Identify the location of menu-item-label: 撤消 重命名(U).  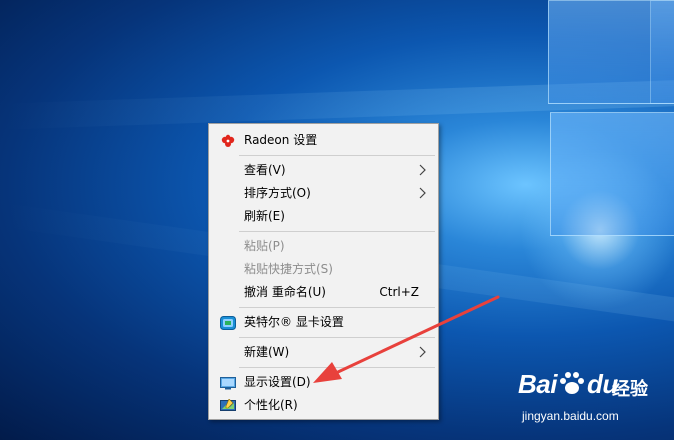
(285, 292).